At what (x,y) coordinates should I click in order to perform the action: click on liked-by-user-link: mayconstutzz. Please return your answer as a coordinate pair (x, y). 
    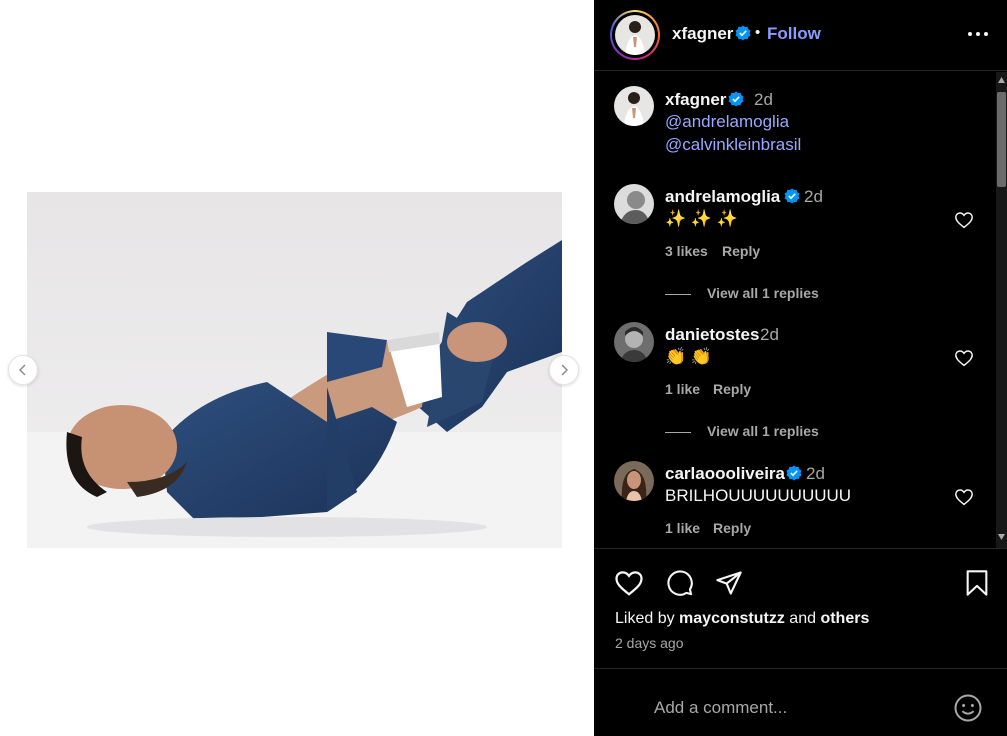
    Looking at the image, I should click on (732, 618).